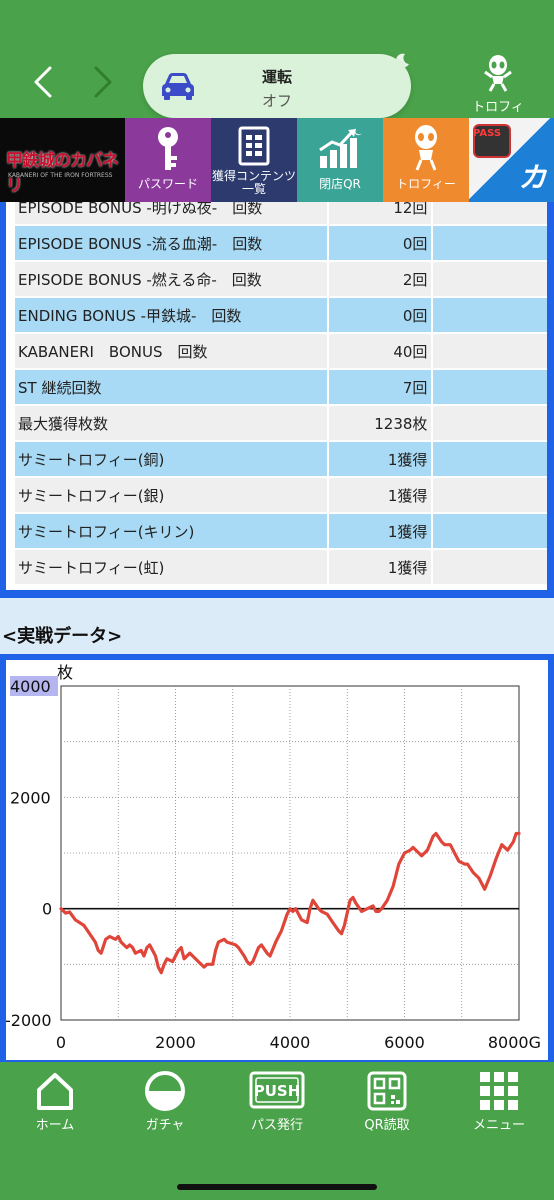 The width and height of the screenshot is (554, 1200). I want to click on game-logo: 甲鉄城のカバネリ KABANERI OF THE IRON FORTRESS, so click(62, 160).